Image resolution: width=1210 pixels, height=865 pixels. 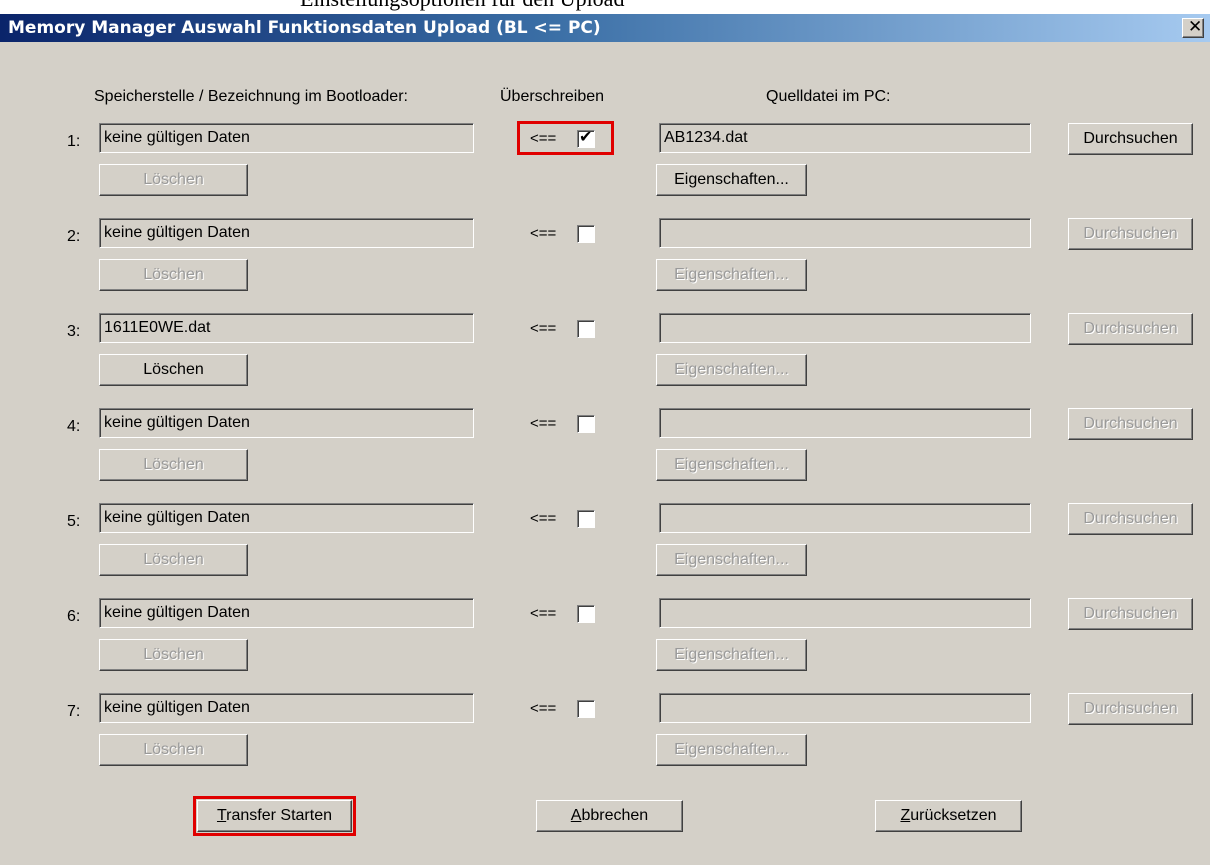 I want to click on top-caption-text: Einstellungsoptionen für den Upload, so click(x=462, y=6).